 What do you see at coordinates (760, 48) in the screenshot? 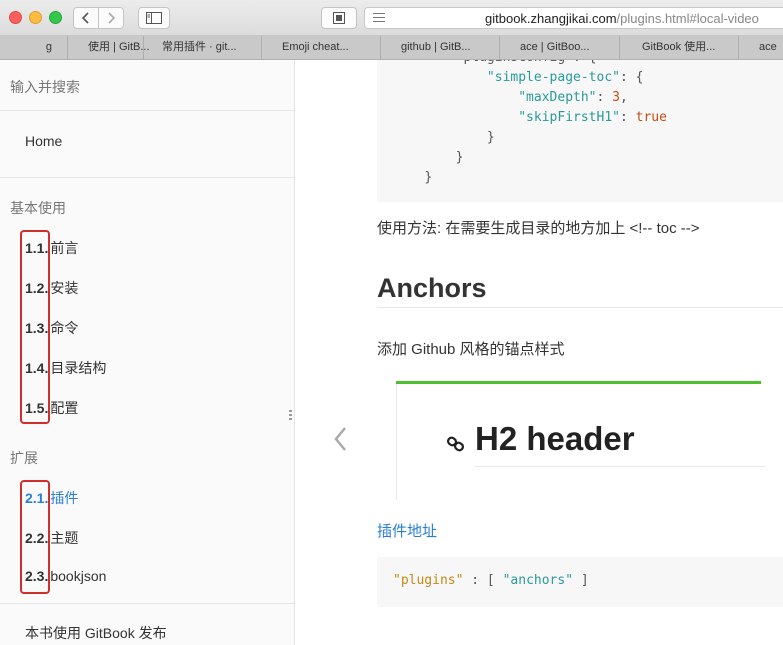
I see `browser-tab: ace` at bounding box center [760, 48].